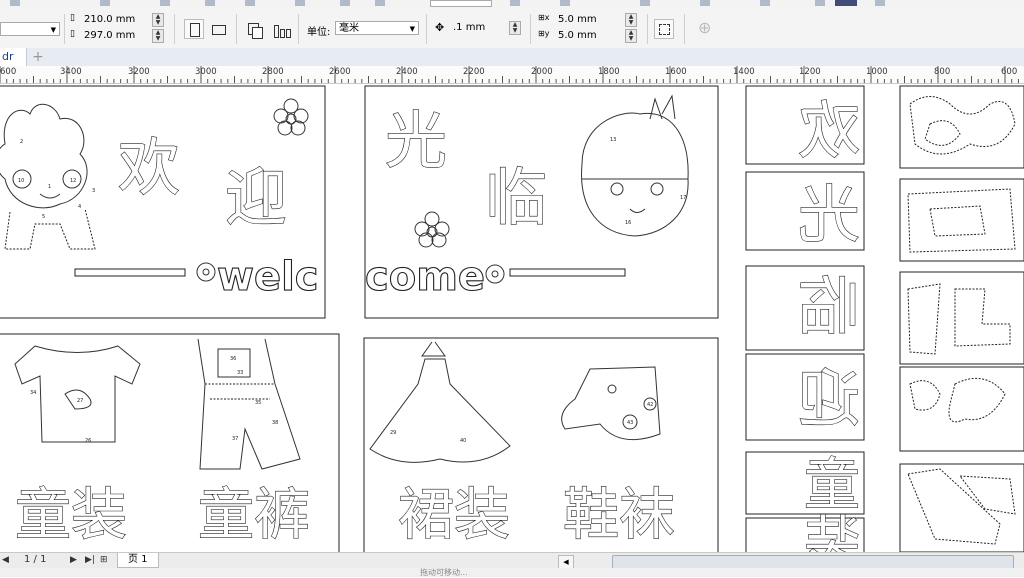 This screenshot has height=578, width=1024. Describe the element at coordinates (30, 29) in the screenshot. I see `paper-type-select: ▼` at that location.